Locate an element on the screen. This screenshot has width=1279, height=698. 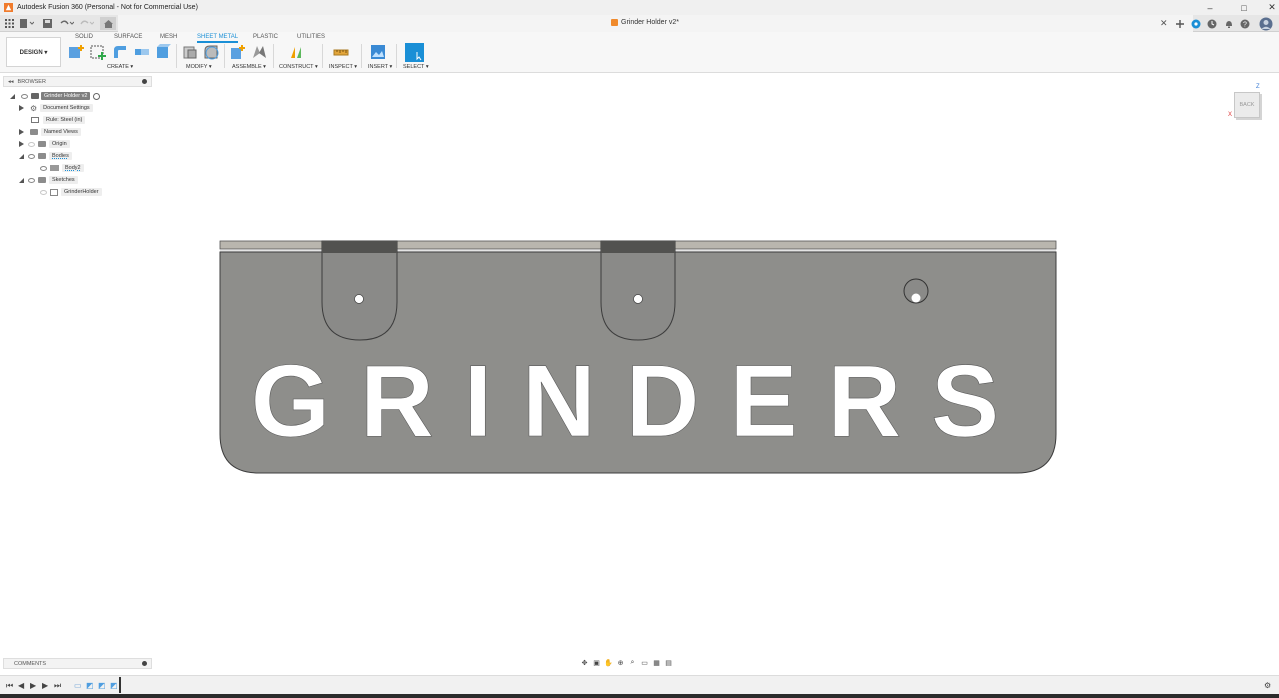
step-forward-icon: ▶ is located at coordinates (45, 685).